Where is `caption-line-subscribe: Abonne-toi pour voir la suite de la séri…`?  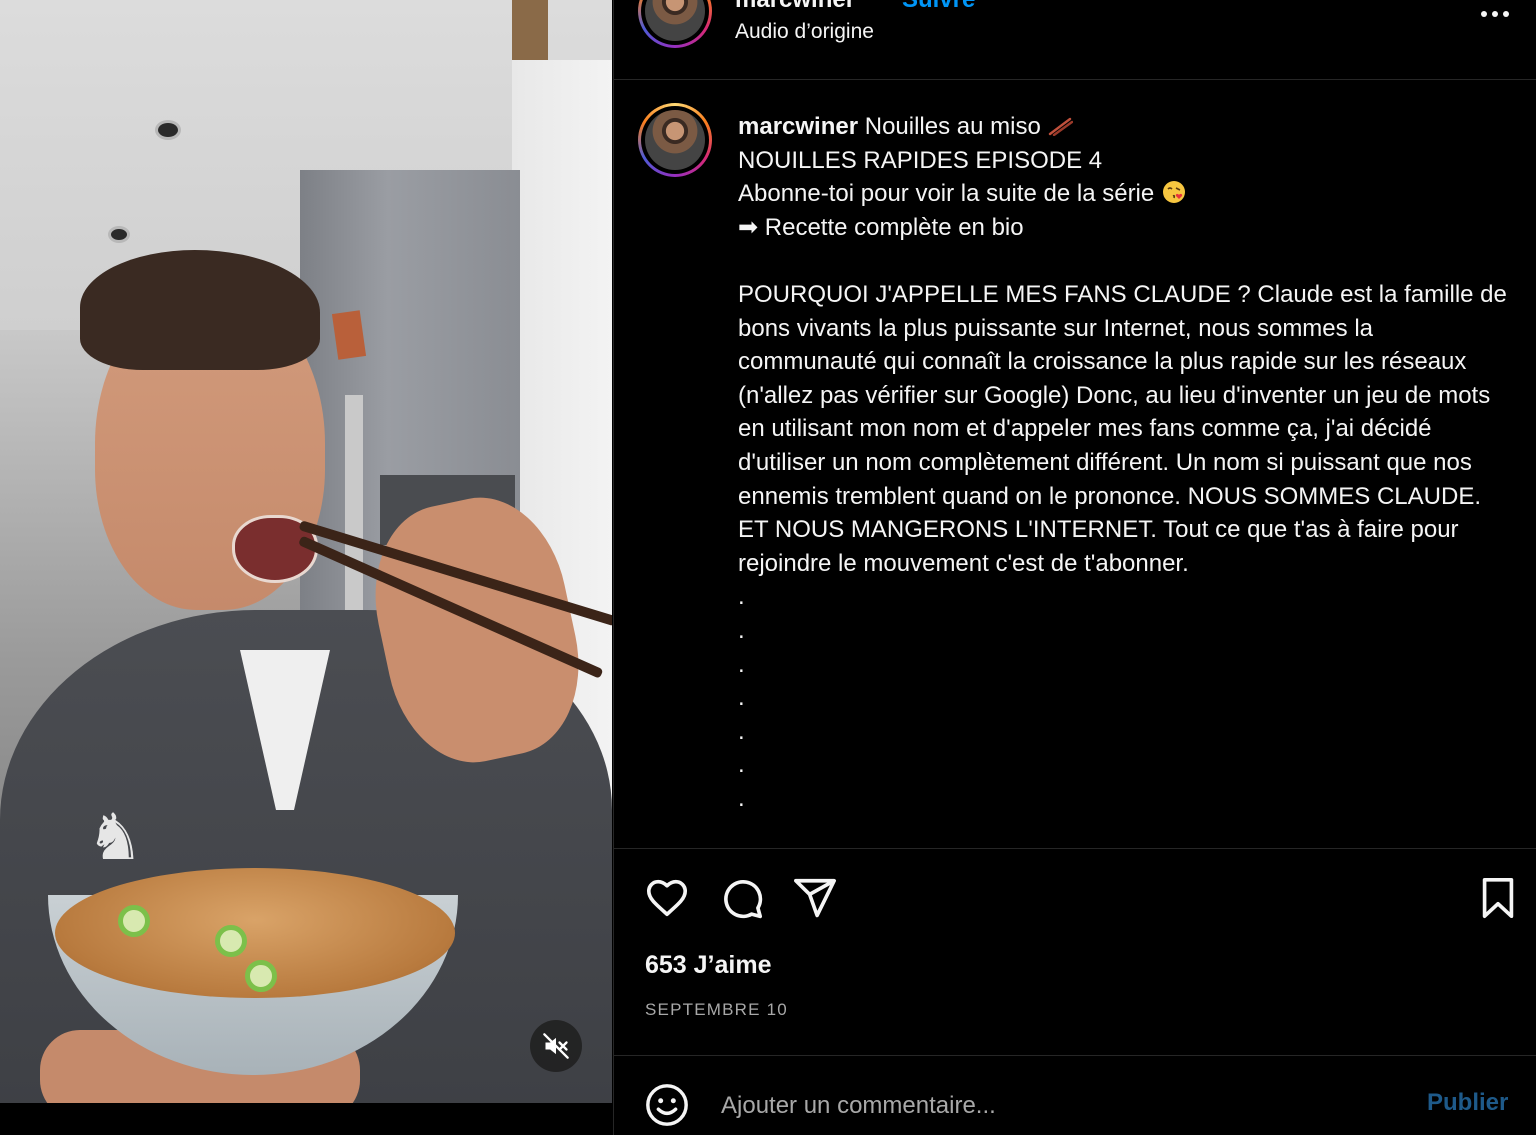
caption-line-subscribe: Abonne-toi pour voir la suite de la séri… is located at coordinates (1123, 194).